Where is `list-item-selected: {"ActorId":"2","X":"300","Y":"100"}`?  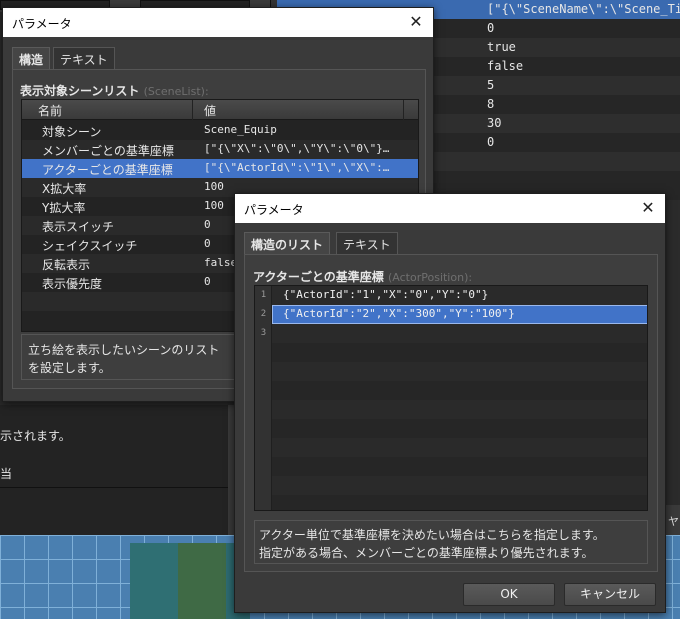
list-item-selected: {"ActorId":"2","X":"300","Y":"100"} is located at coordinates (459, 314).